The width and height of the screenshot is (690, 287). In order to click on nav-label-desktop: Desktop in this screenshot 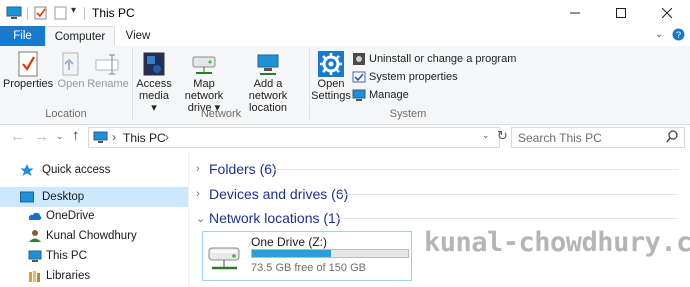, I will do `click(63, 197)`.